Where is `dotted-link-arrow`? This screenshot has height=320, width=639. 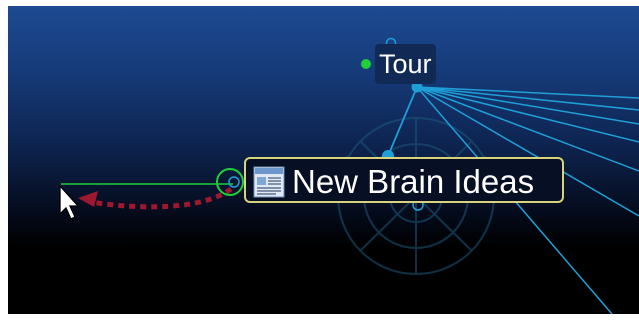
dotted-link-arrow is located at coordinates (161, 198).